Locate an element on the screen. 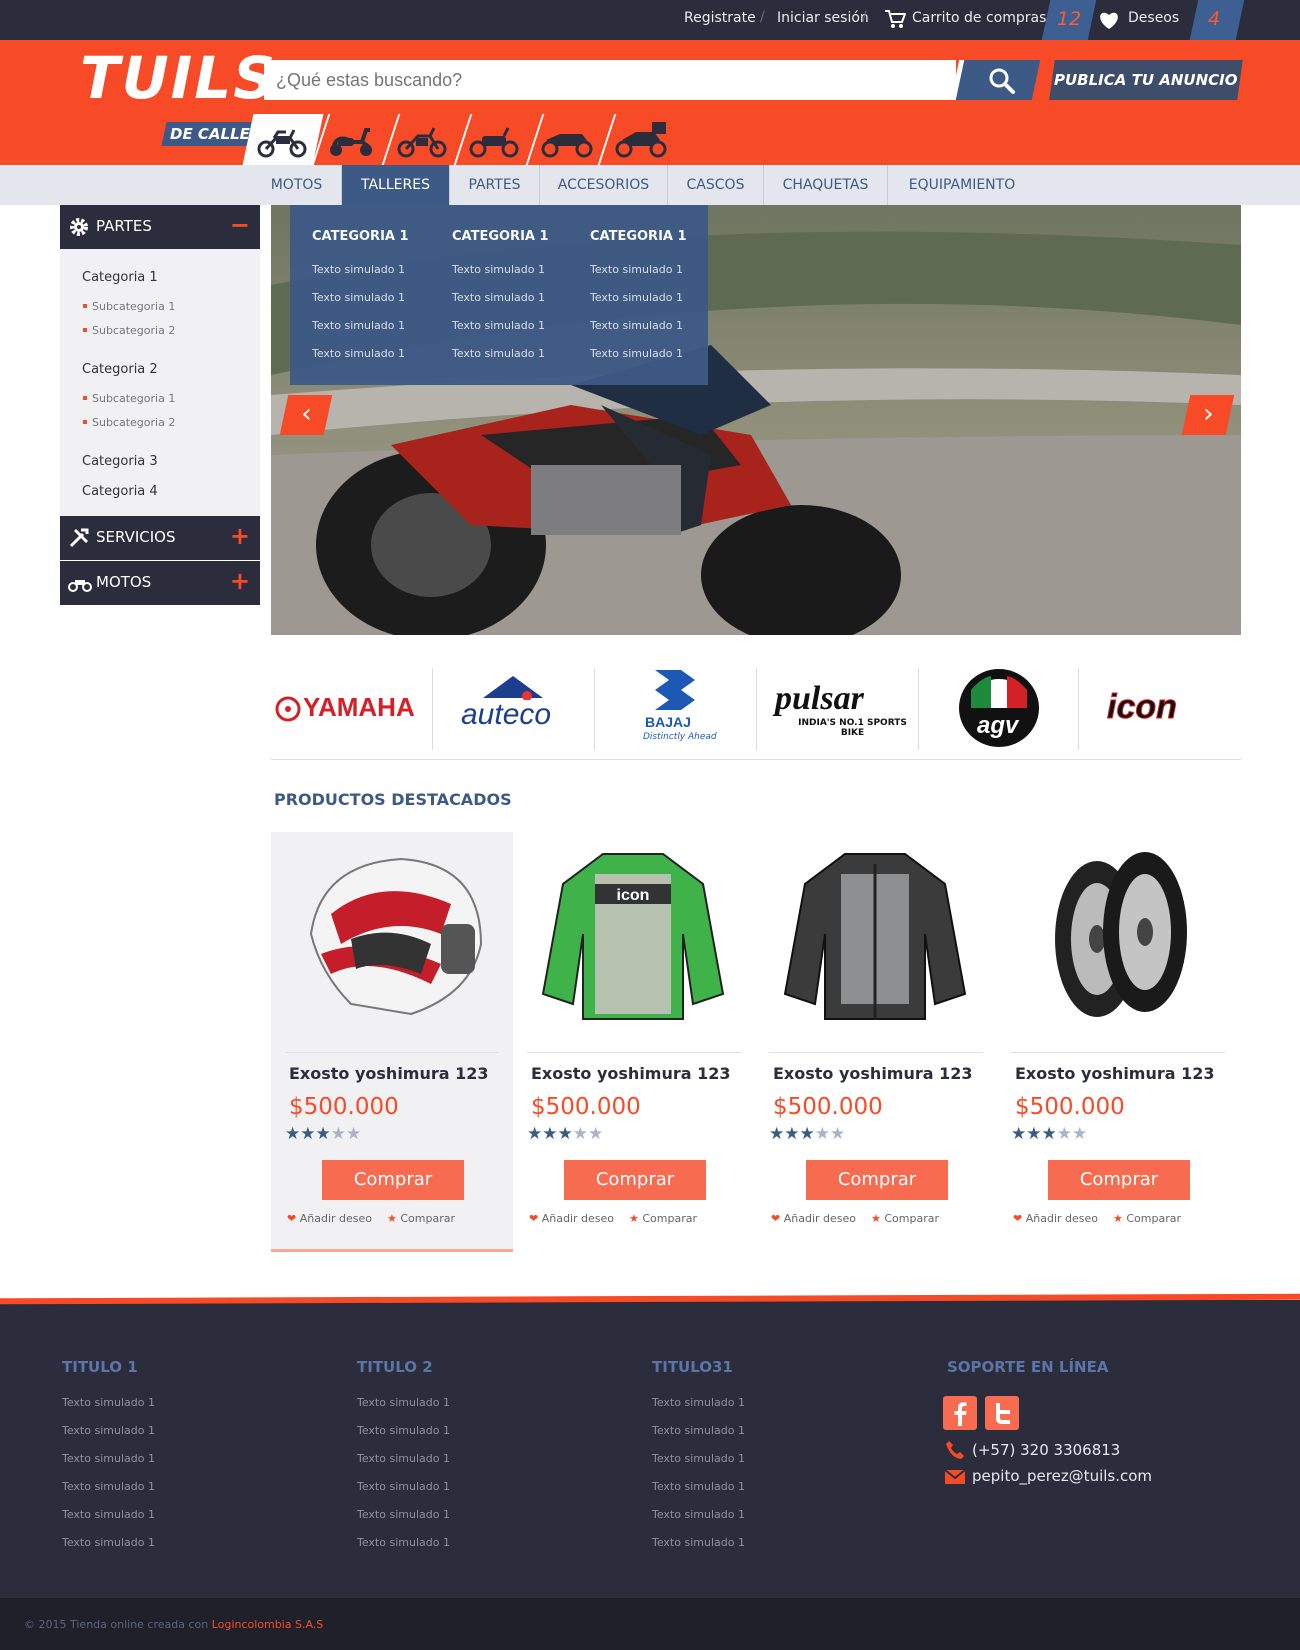 Image resolution: width=1300 pixels, height=1650 pixels. sidebar-category: Categoria 4 is located at coordinates (120, 491).